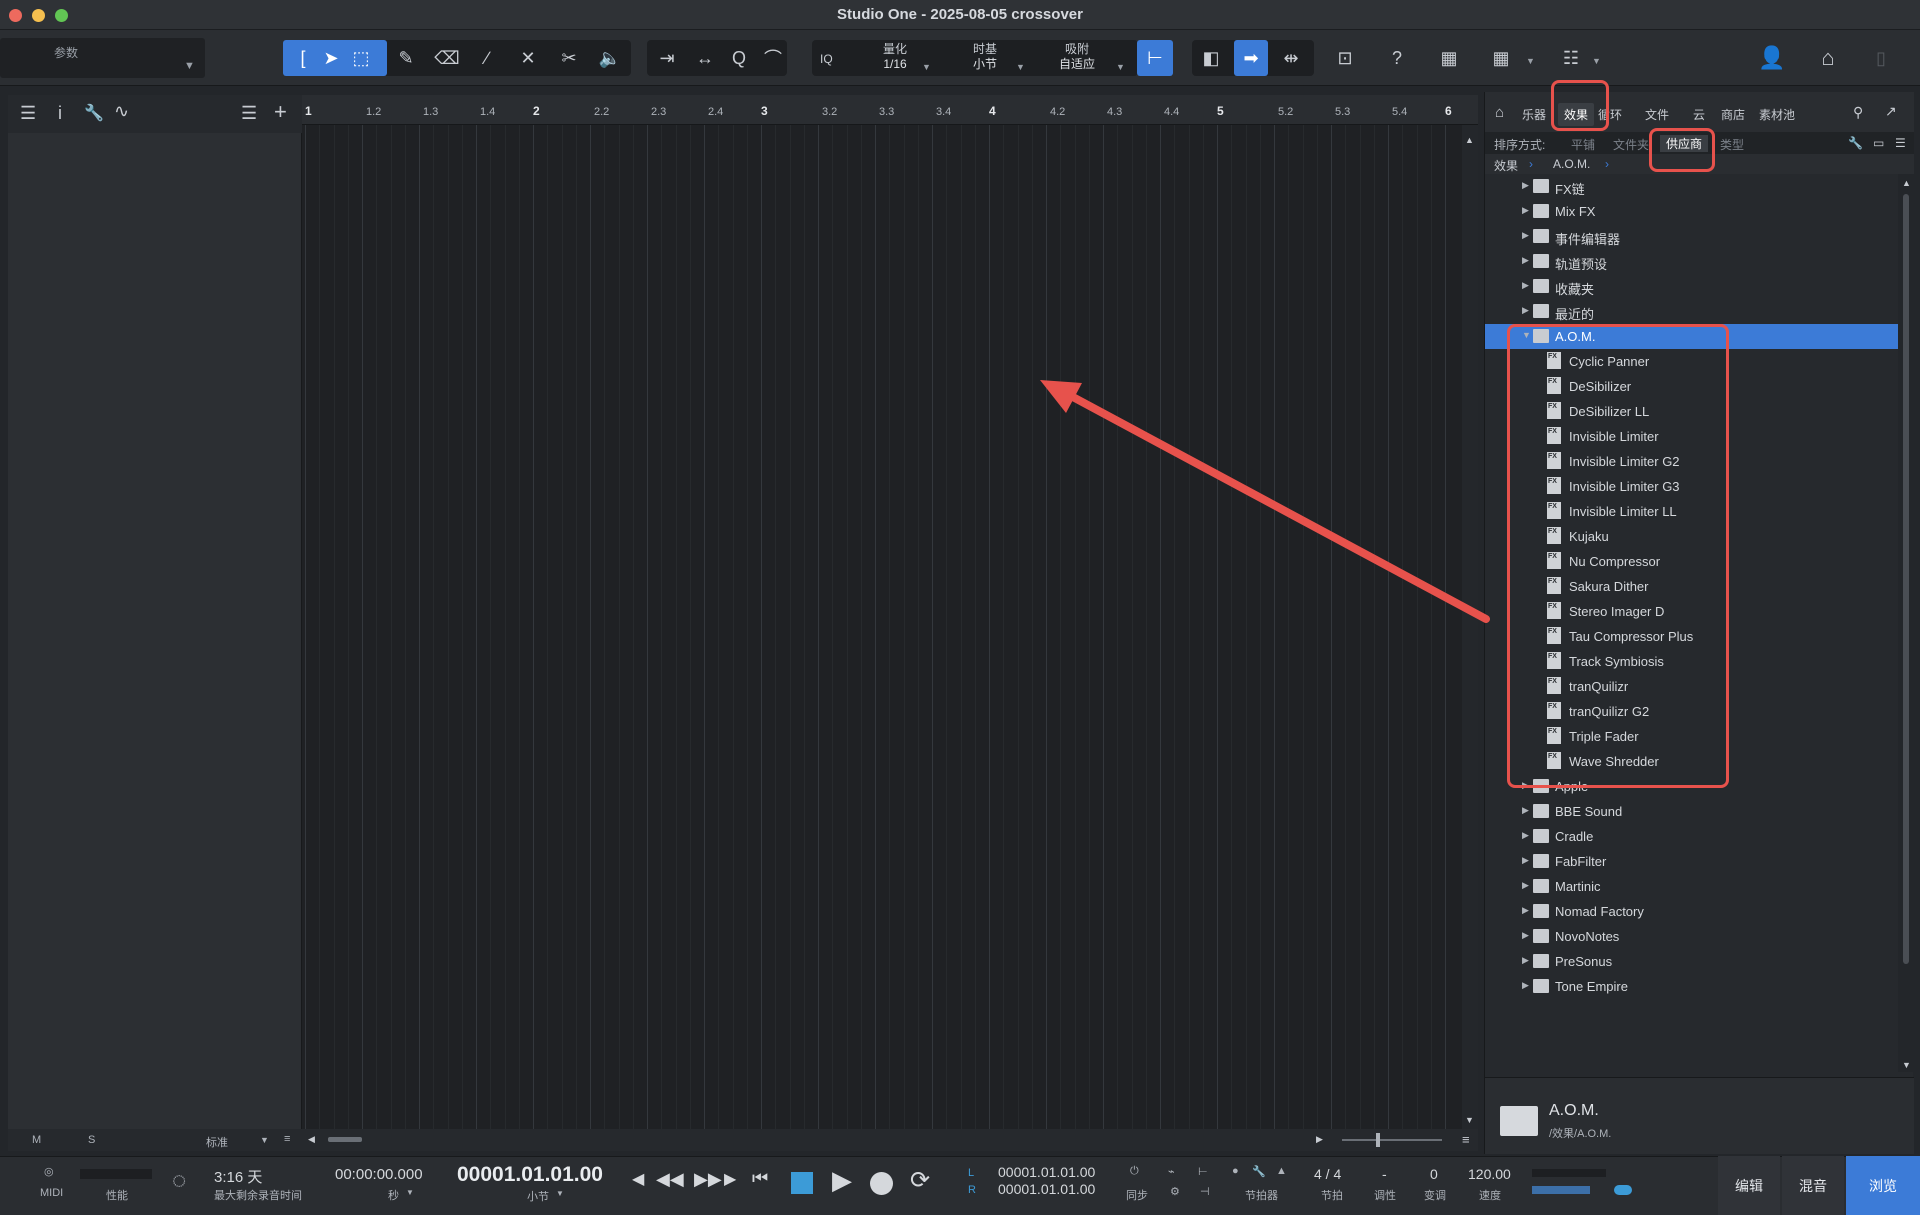 The height and width of the screenshot is (1215, 1920). What do you see at coordinates (1583, 144) in the screenshot?
I see `sort-flat: 平铺` at bounding box center [1583, 144].